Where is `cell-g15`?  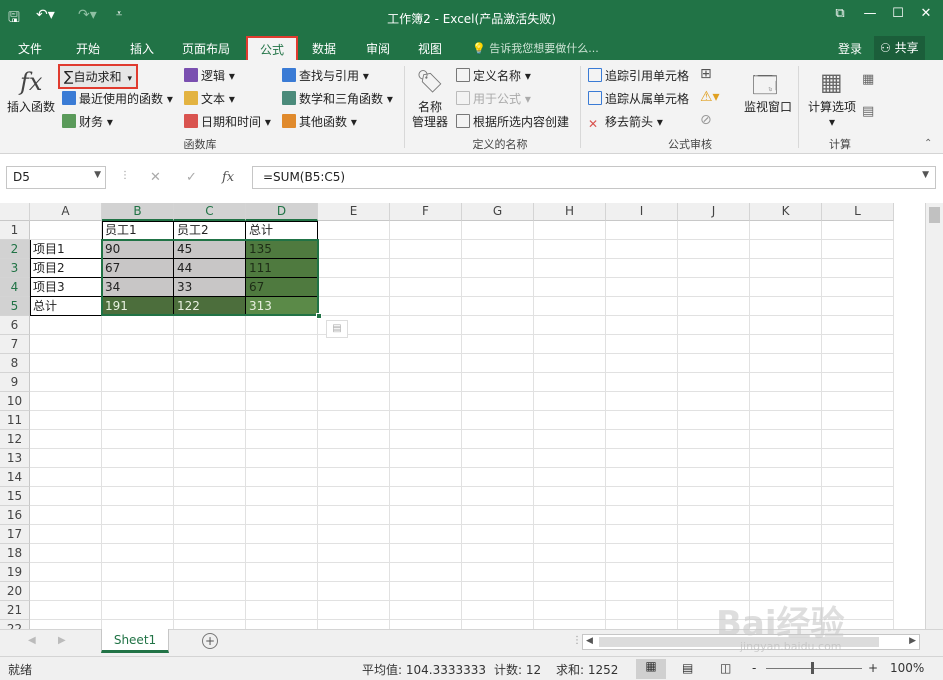
cell-g15 is located at coordinates (498, 496).